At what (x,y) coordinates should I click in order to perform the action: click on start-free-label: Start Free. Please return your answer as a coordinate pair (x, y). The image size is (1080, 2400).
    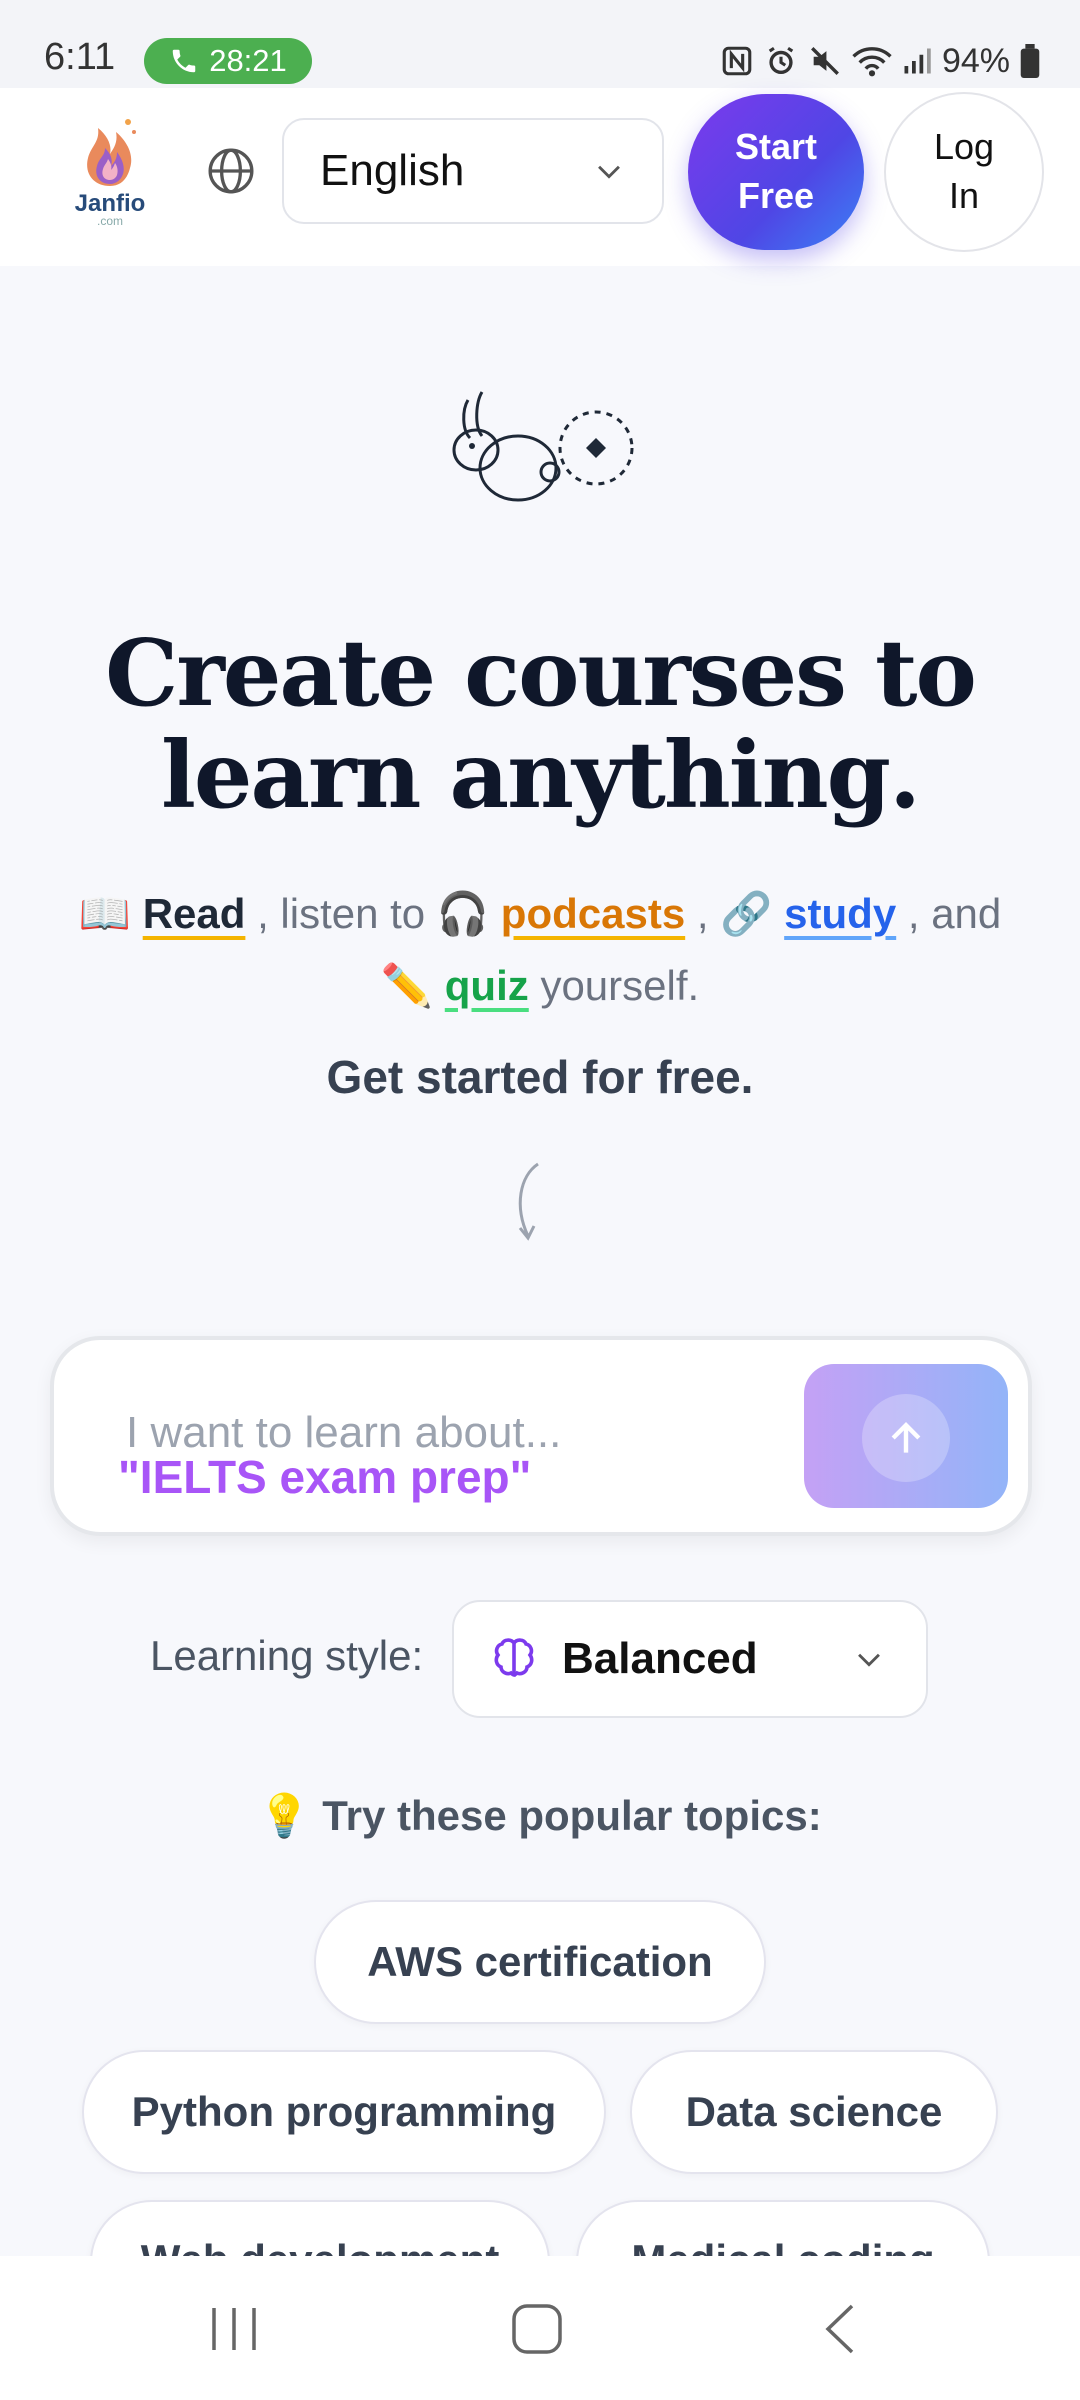
    Looking at the image, I should click on (776, 171).